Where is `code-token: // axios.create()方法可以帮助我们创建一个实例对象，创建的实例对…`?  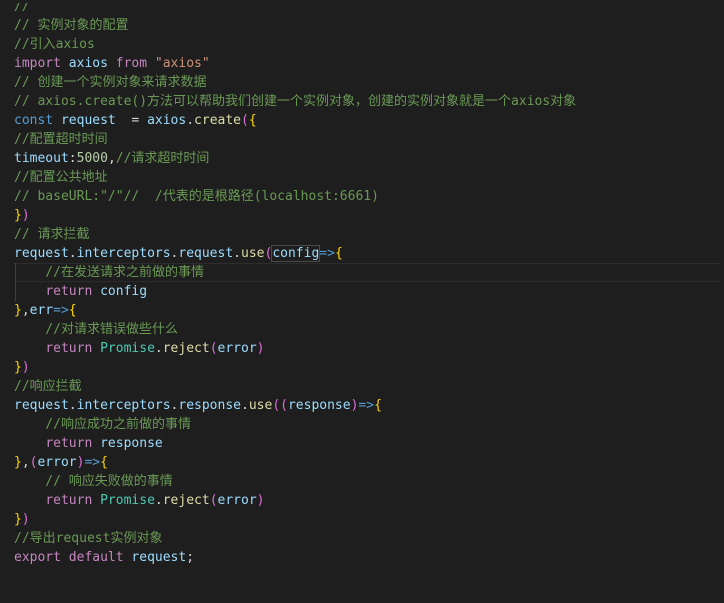 code-token: // axios.create()方法可以帮助我们创建一个实例对象，创建的实例对… is located at coordinates (295, 101).